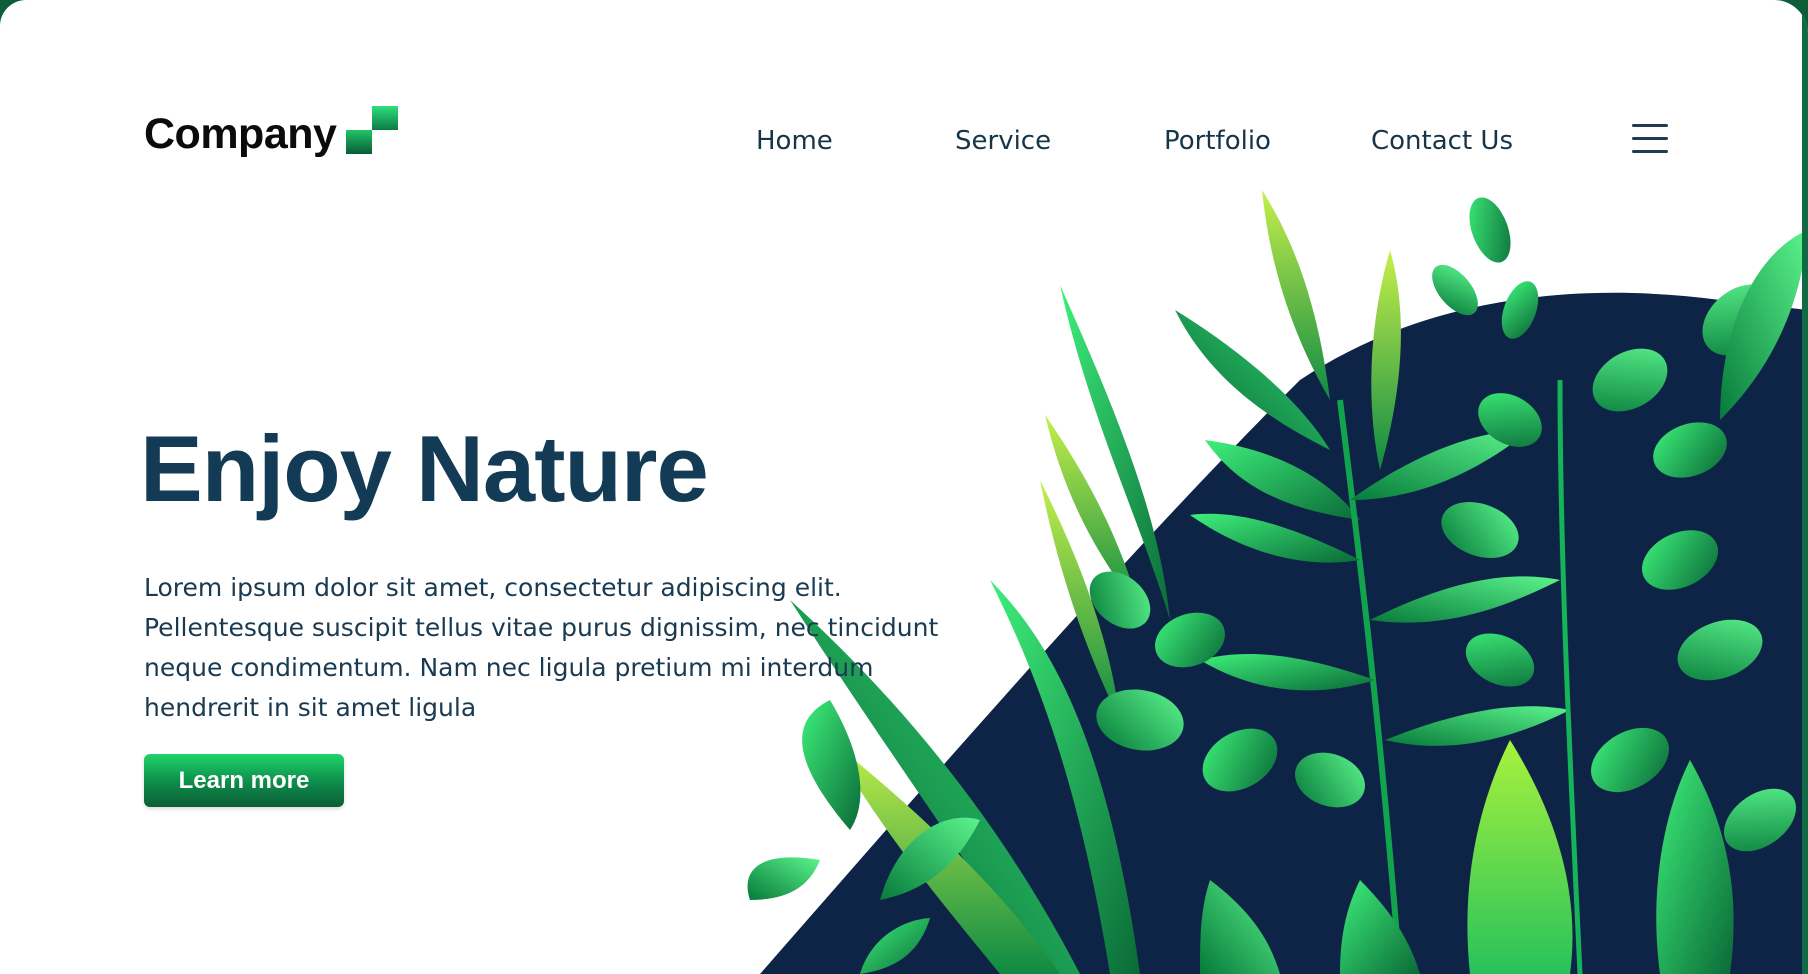  I want to click on nav-portfolio: Portfolio, so click(1217, 141).